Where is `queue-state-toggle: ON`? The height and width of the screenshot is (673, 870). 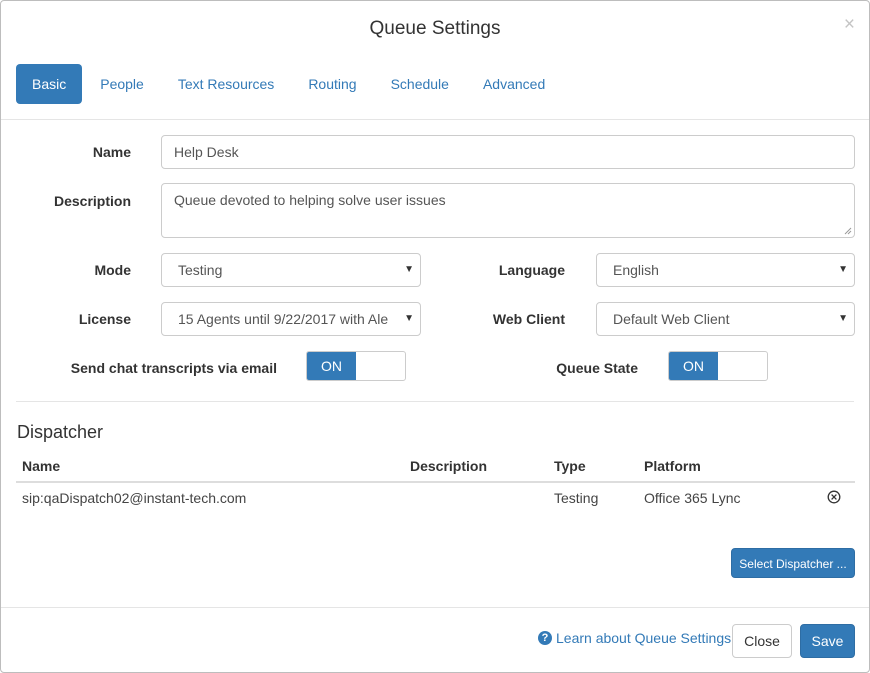
queue-state-toggle: ON is located at coordinates (718, 366).